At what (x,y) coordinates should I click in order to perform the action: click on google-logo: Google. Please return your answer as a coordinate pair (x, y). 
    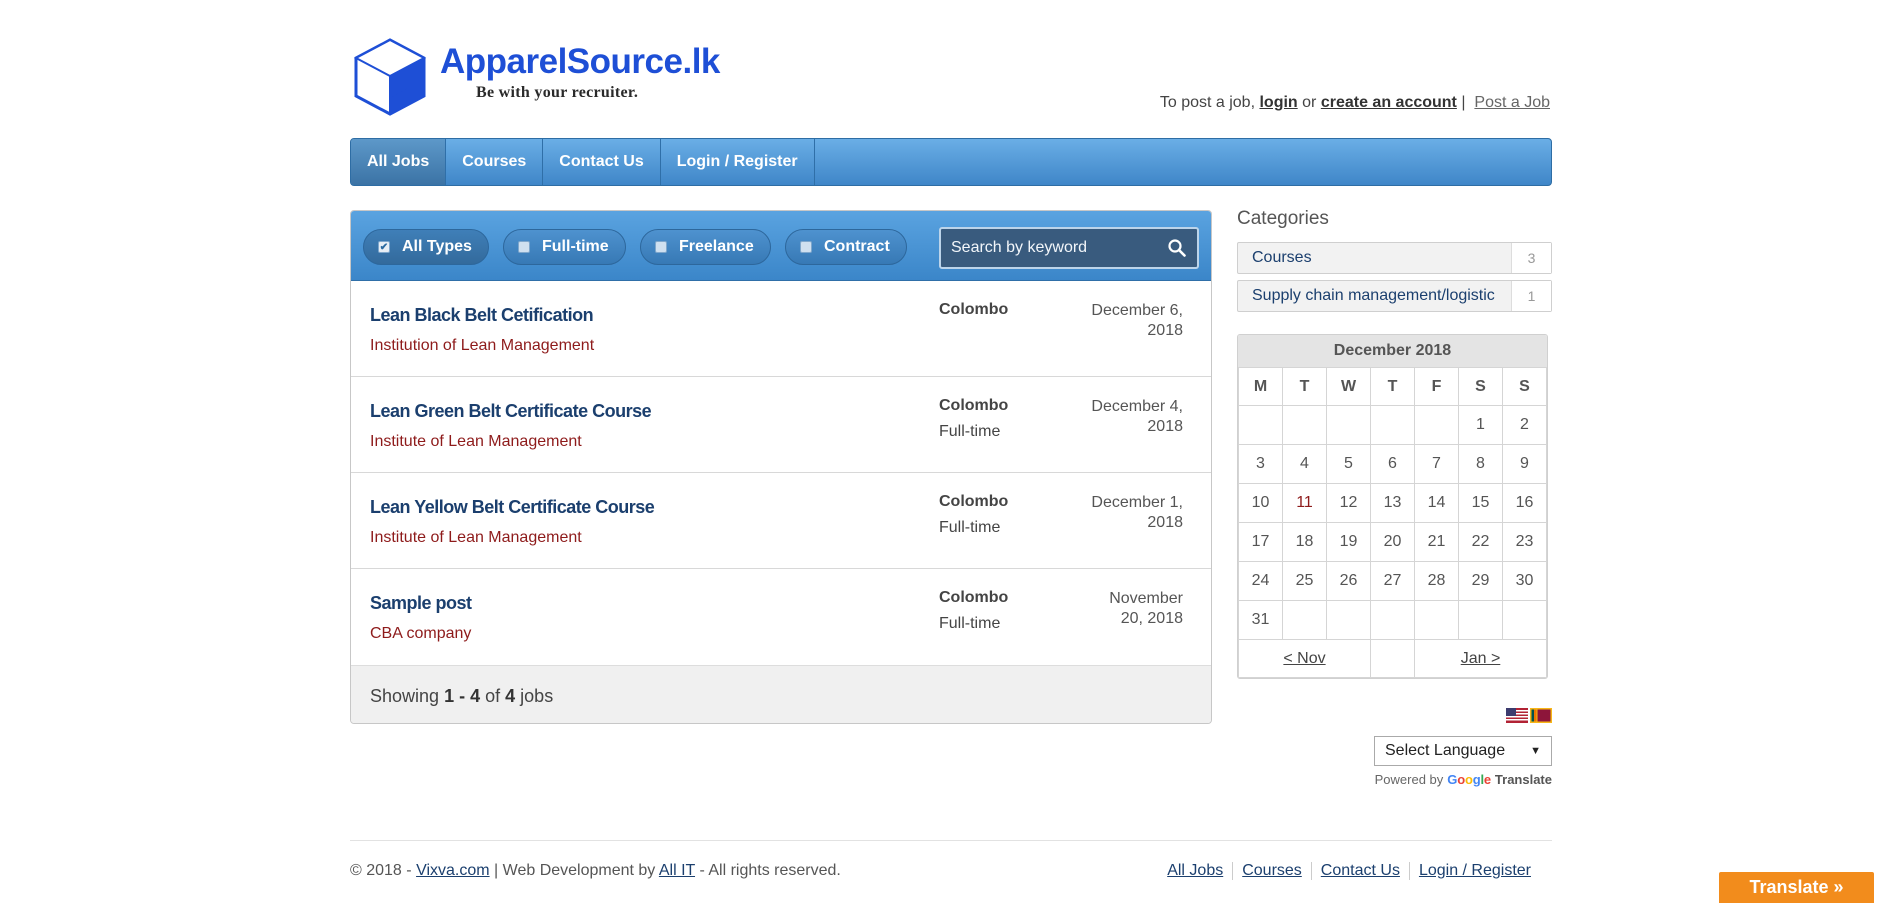
    Looking at the image, I should click on (1469, 779).